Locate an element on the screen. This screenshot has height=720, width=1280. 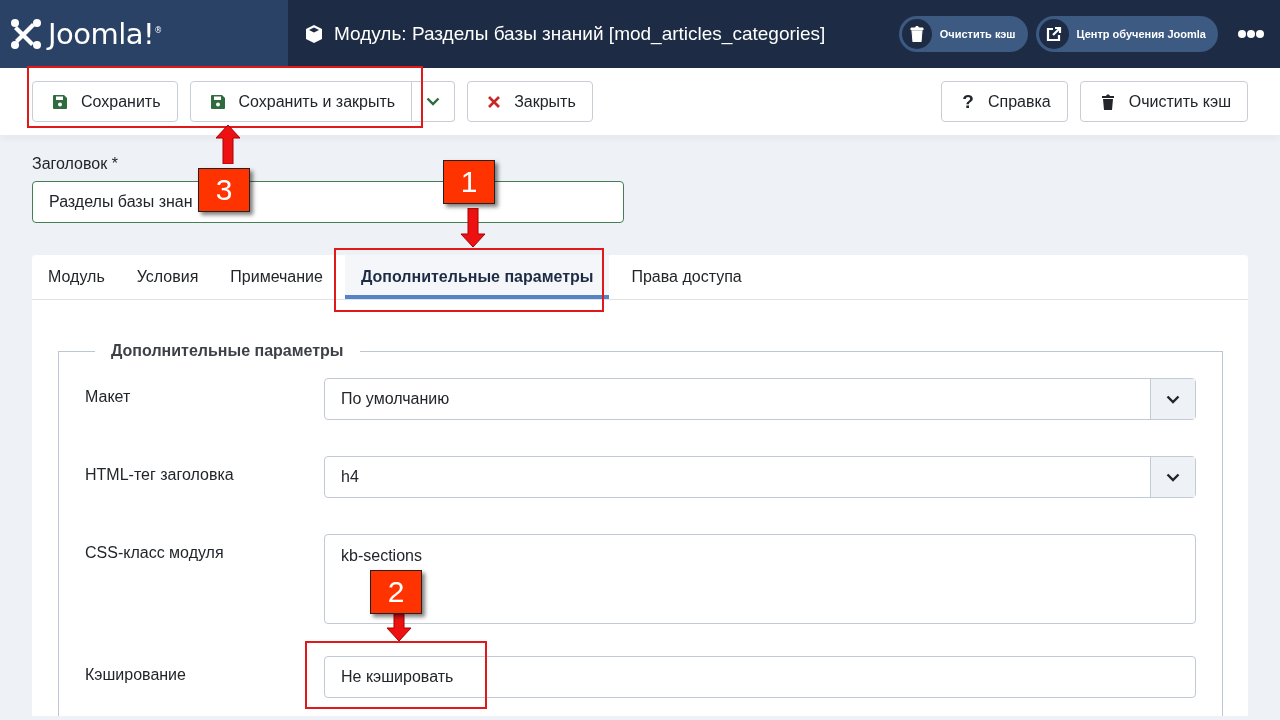
toolbar-button: Закрыть is located at coordinates (530, 101).